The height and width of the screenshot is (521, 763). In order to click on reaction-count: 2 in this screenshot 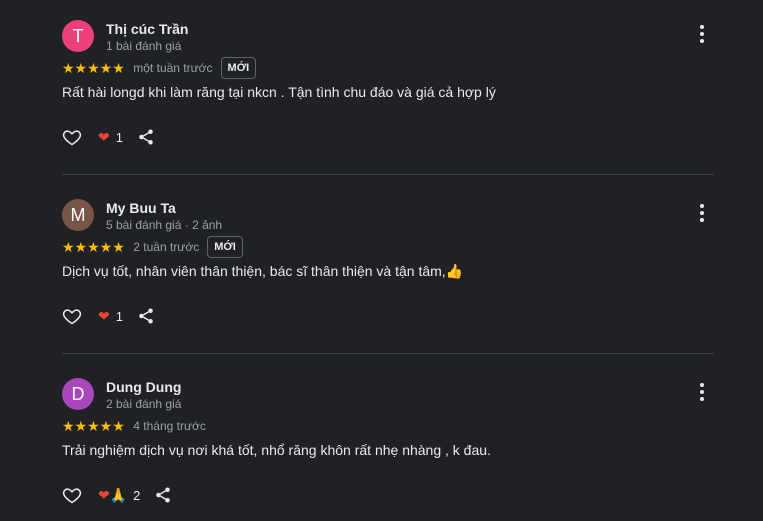, I will do `click(137, 495)`.